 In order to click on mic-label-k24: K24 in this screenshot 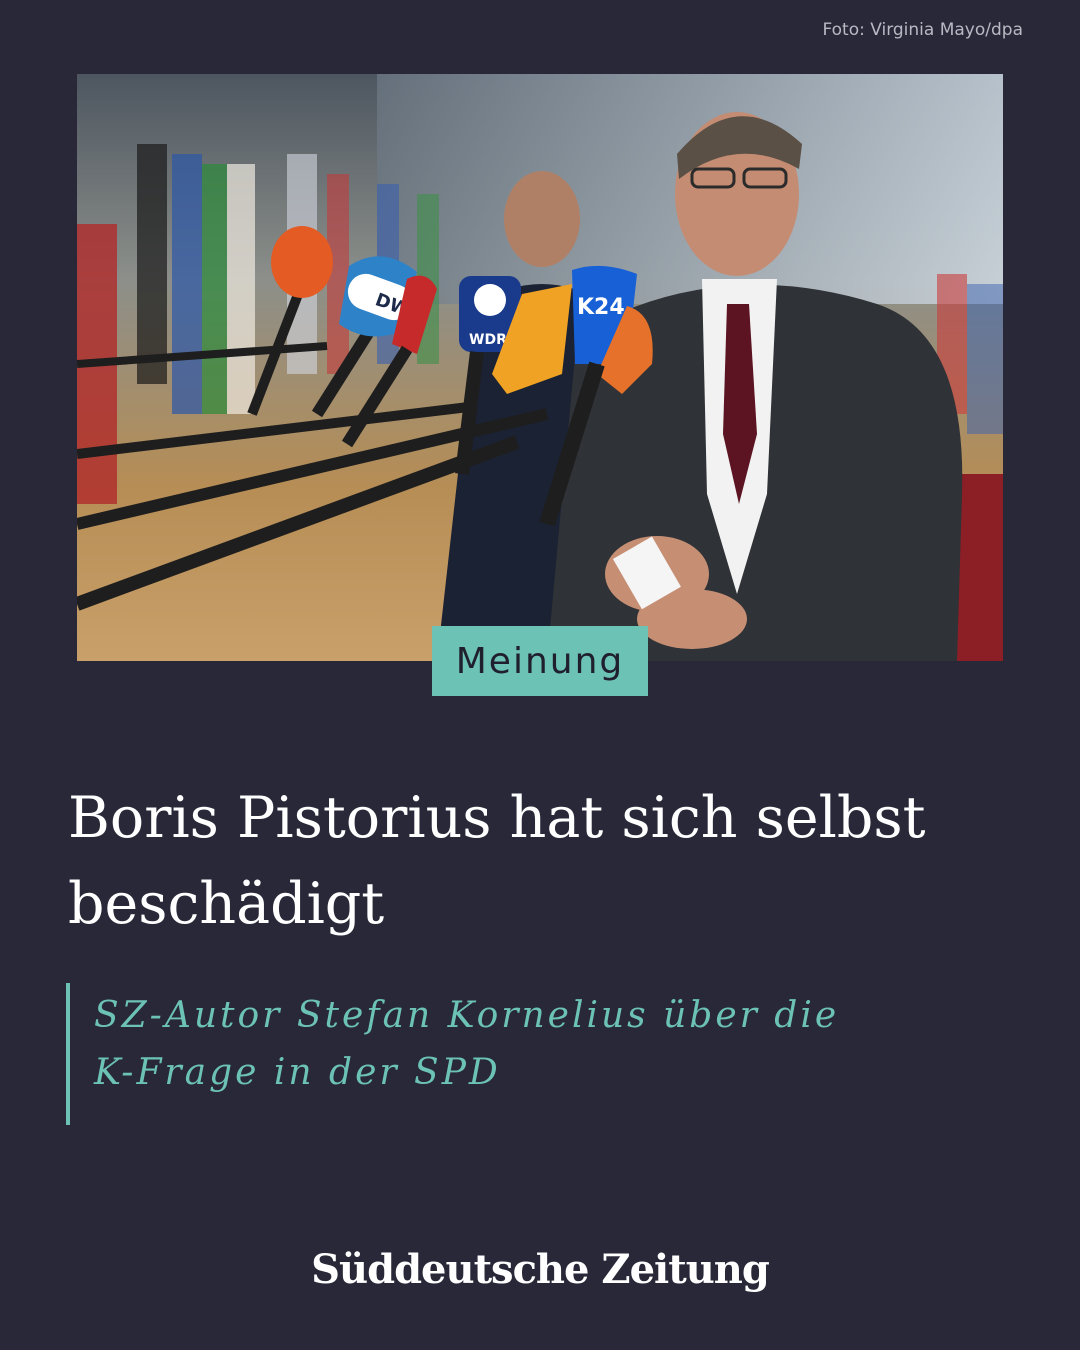, I will do `click(601, 307)`.